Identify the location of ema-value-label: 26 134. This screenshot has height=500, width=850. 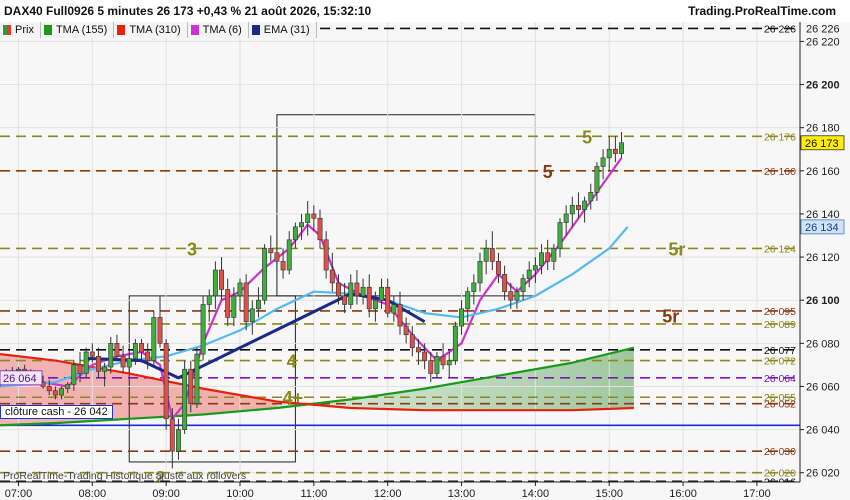
(822, 228).